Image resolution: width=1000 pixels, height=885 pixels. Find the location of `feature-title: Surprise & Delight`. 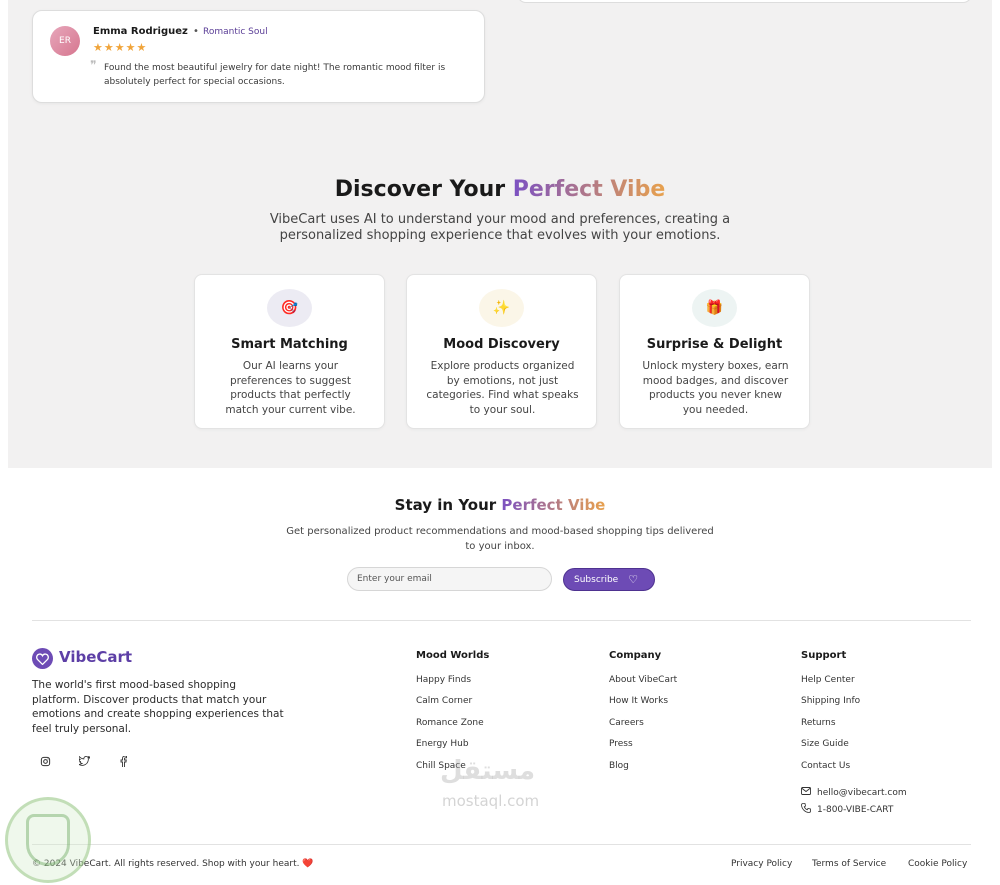

feature-title: Surprise & Delight is located at coordinates (714, 344).